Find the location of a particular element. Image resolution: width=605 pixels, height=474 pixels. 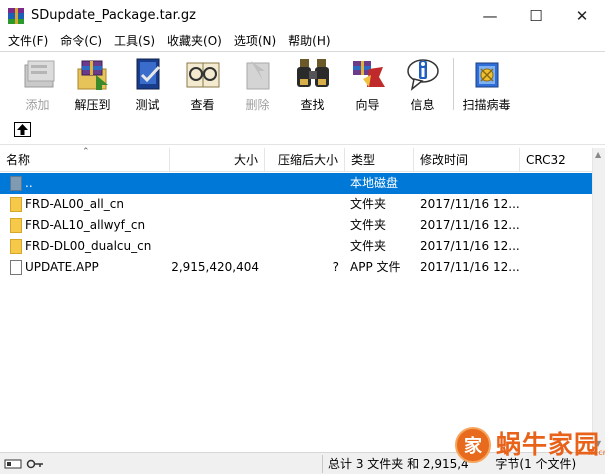

parent-folder-icon is located at coordinates (16, 183).